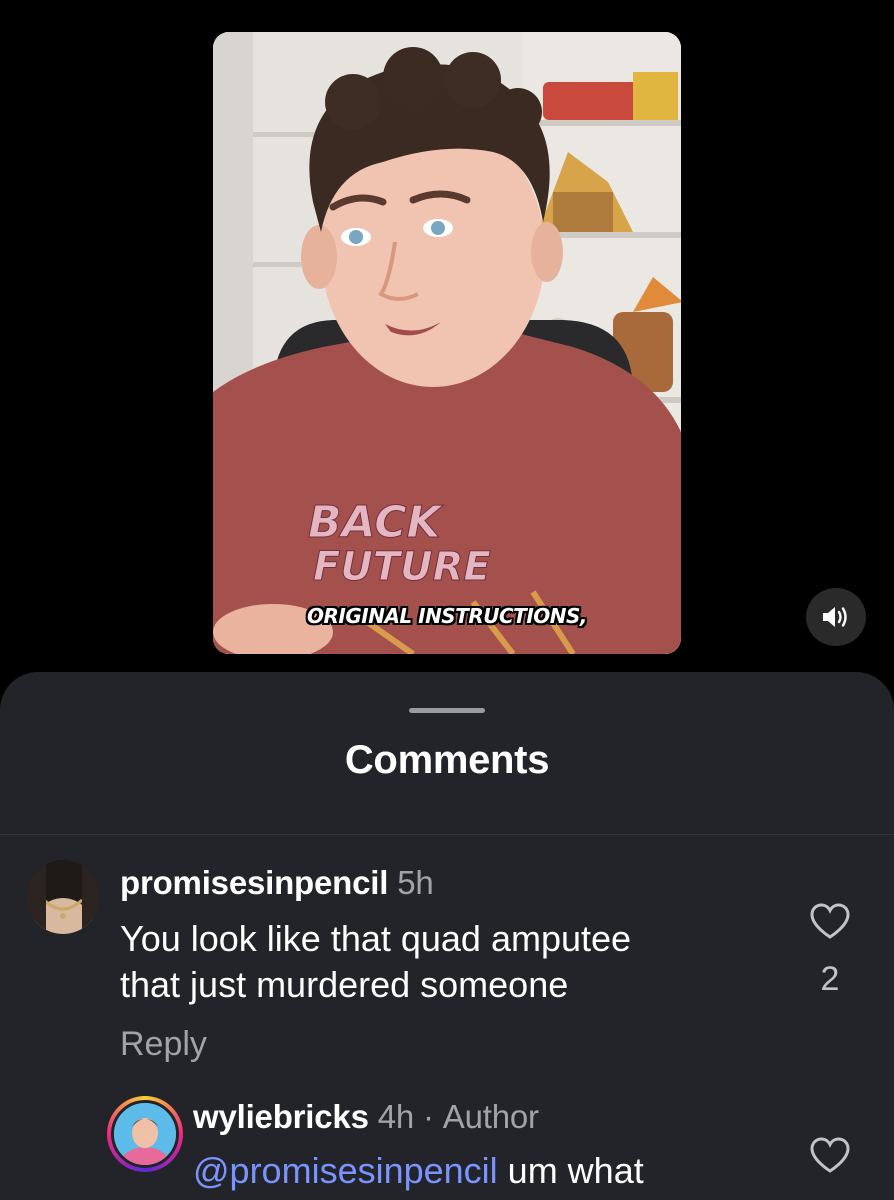  I want to click on comment-text: @promisesinpencil um what, so click(418, 1171).